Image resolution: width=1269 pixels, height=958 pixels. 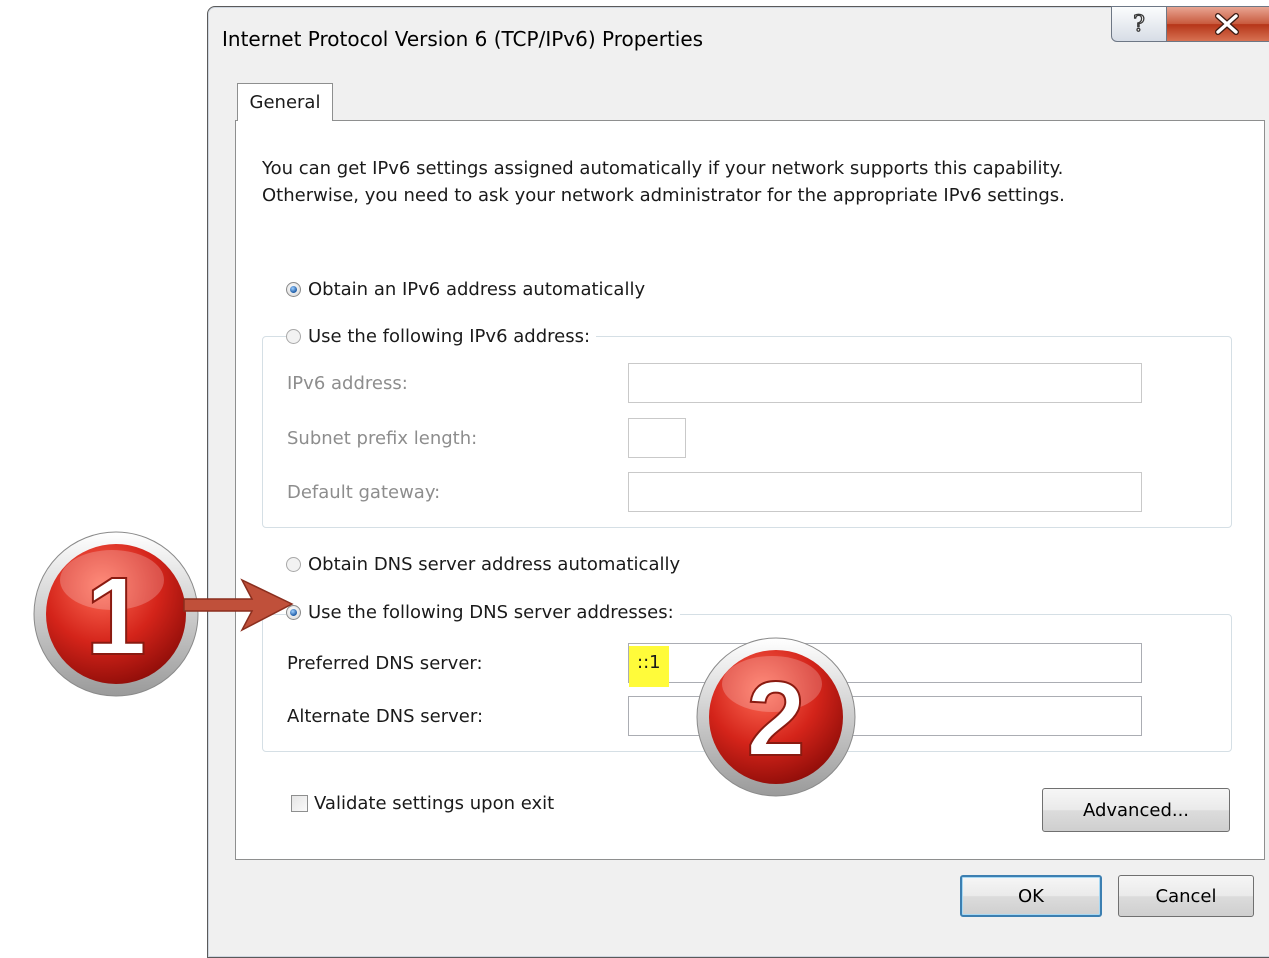 I want to click on step-2-badge: 2, so click(x=776, y=717).